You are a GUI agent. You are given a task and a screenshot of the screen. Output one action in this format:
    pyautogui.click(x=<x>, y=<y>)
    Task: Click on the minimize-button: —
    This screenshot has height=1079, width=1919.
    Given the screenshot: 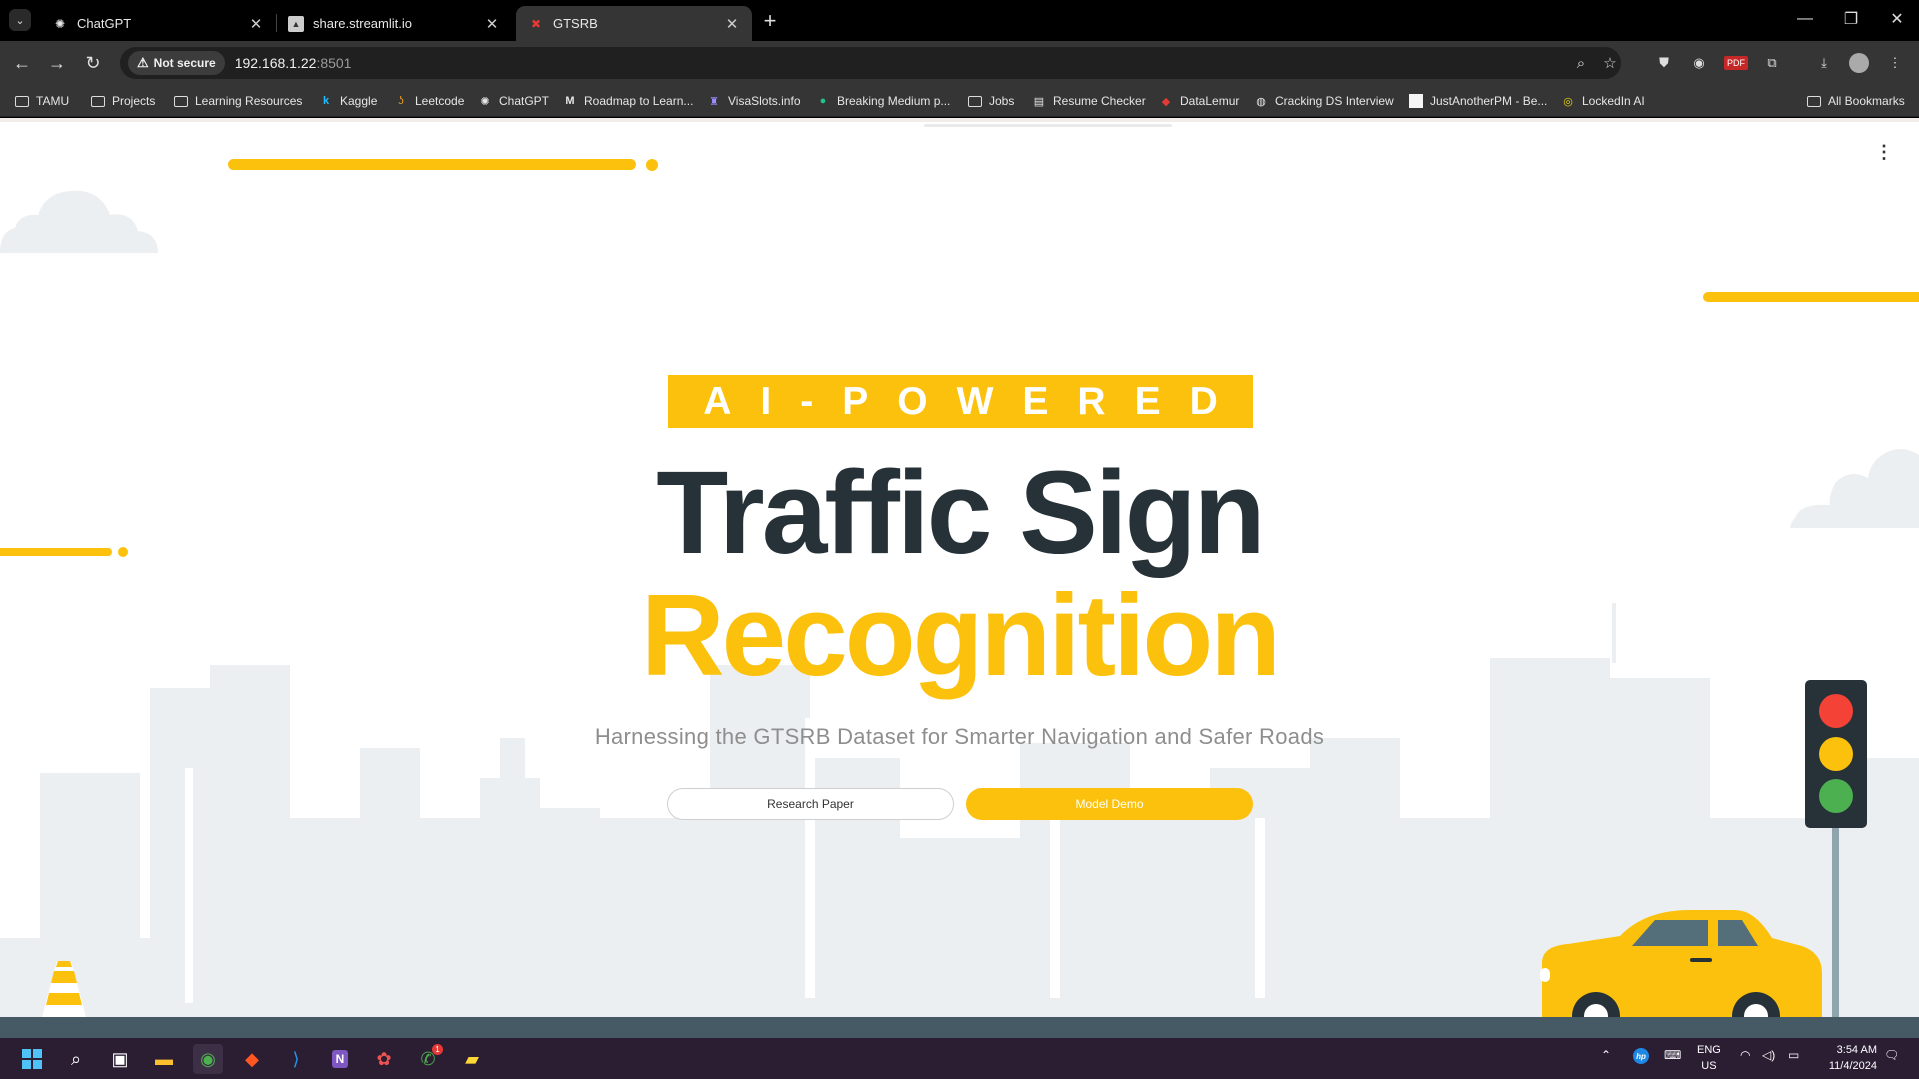 What is the action you would take?
    pyautogui.click(x=1805, y=19)
    